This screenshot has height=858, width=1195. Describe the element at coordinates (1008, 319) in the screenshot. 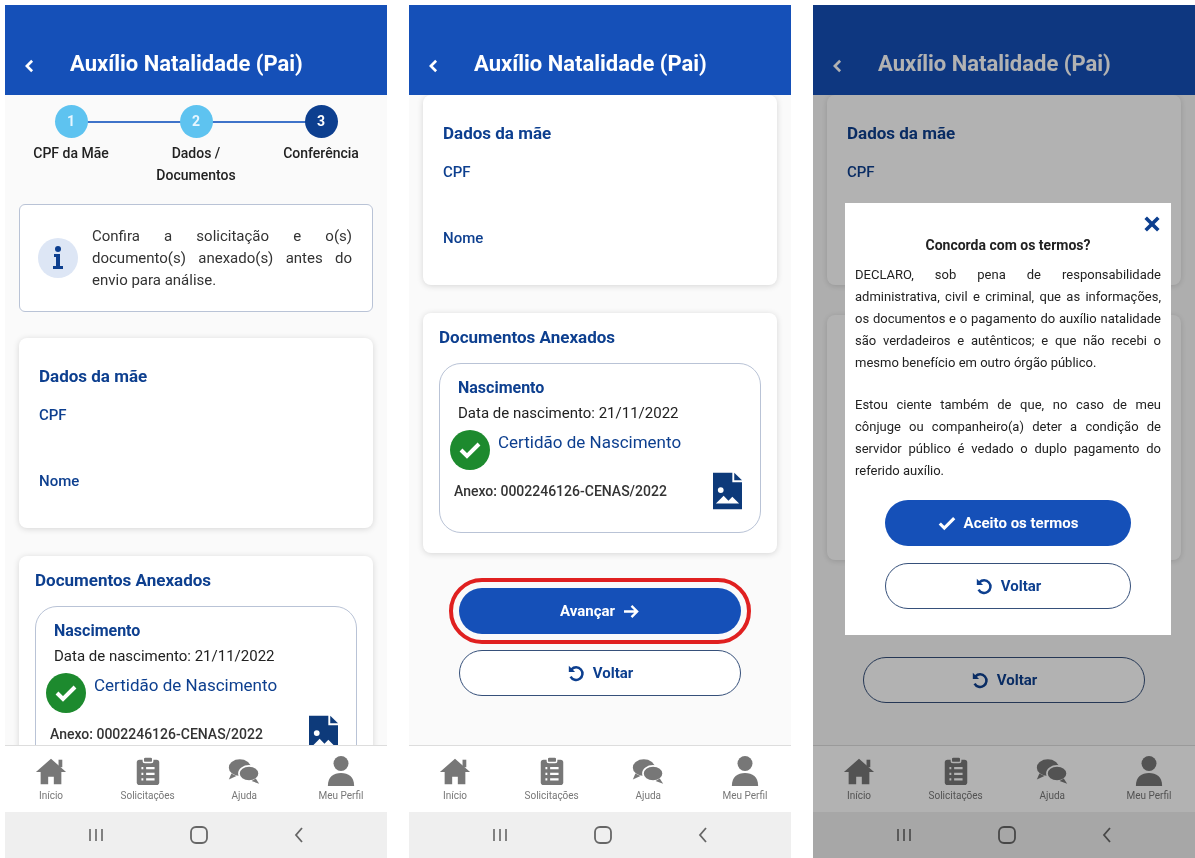

I see `terms-paragraph: DECLARO, sob pena de responsabilidade administrativa, civil e criminal, que as informações, os documentos e o pagamento do auxílio natalidade são verdadeiros e autênticos; e que não recebi o mesmo benefício em outro órgão público.` at that location.